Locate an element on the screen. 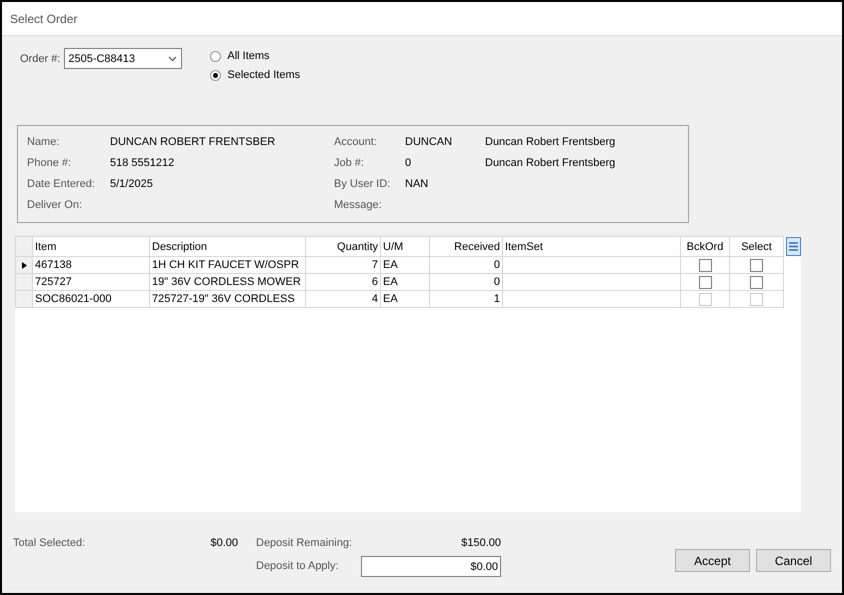 Image resolution: width=844 pixels, height=595 pixels. field-value: 518 5551212 is located at coordinates (143, 163).